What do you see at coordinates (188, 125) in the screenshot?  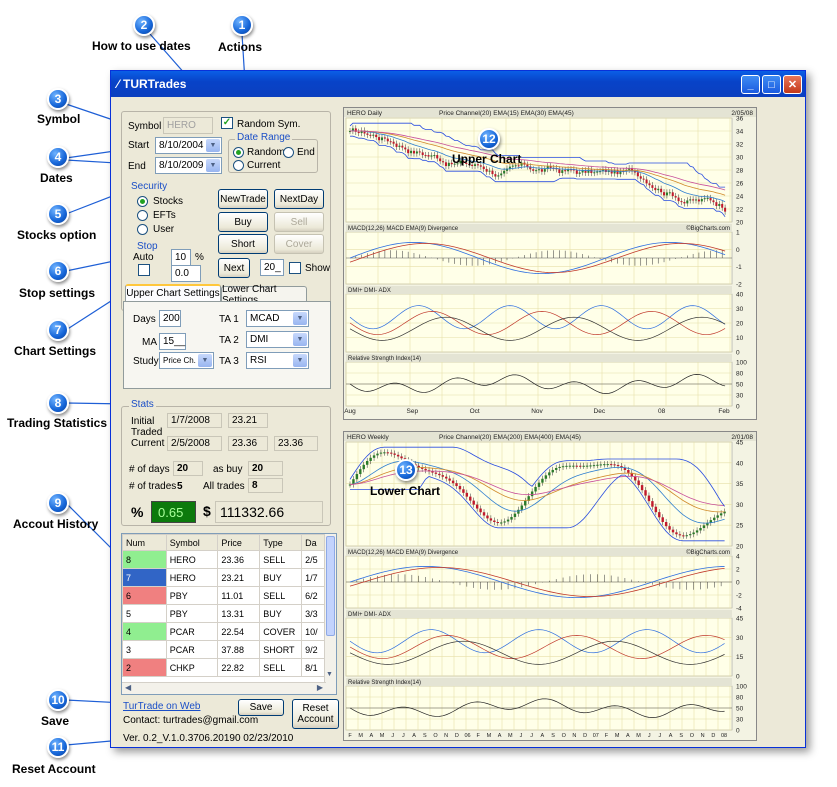 I see `symbol-input: HERO` at bounding box center [188, 125].